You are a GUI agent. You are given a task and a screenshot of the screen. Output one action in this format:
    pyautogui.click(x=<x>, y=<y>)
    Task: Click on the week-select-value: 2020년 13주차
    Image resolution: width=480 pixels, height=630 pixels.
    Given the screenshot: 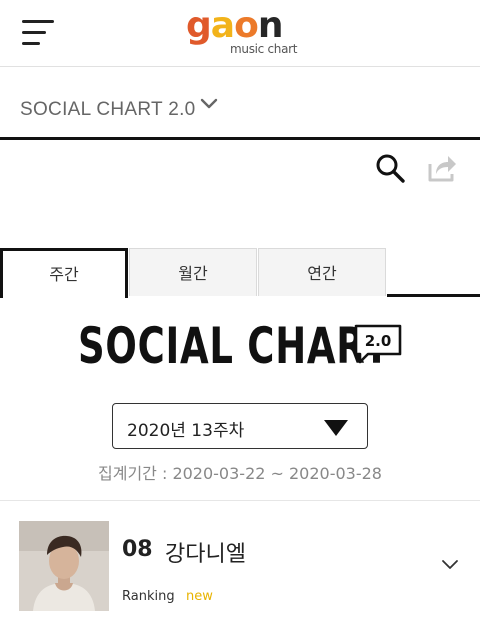 What is the action you would take?
    pyautogui.click(x=186, y=431)
    